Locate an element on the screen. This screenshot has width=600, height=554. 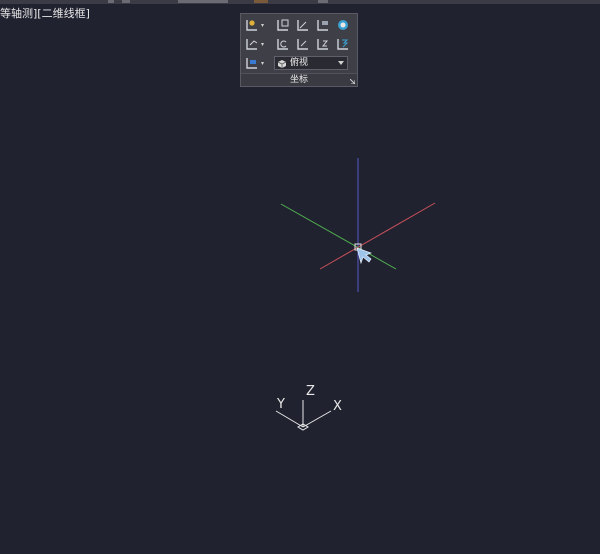
ucs-y-label: Y is located at coordinates (281, 404).